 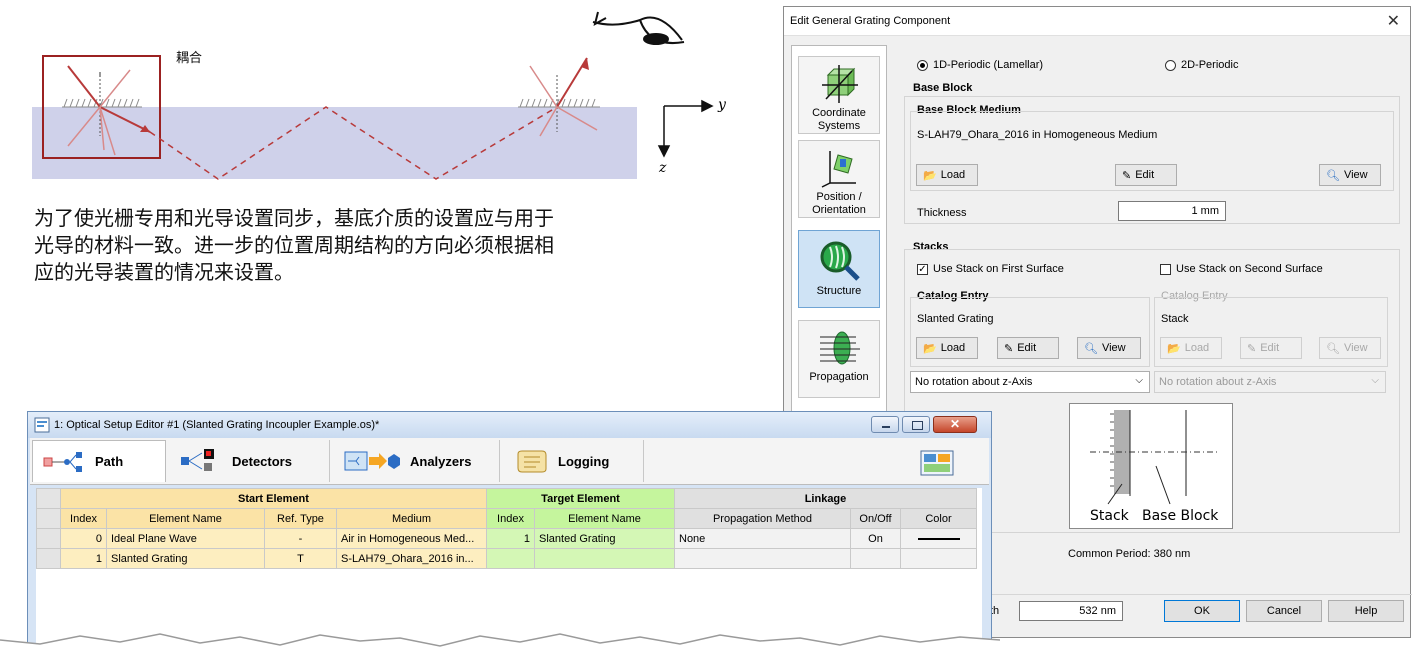 What do you see at coordinates (762, 518) in the screenshot?
I see `column-header: Propagation Method` at bounding box center [762, 518].